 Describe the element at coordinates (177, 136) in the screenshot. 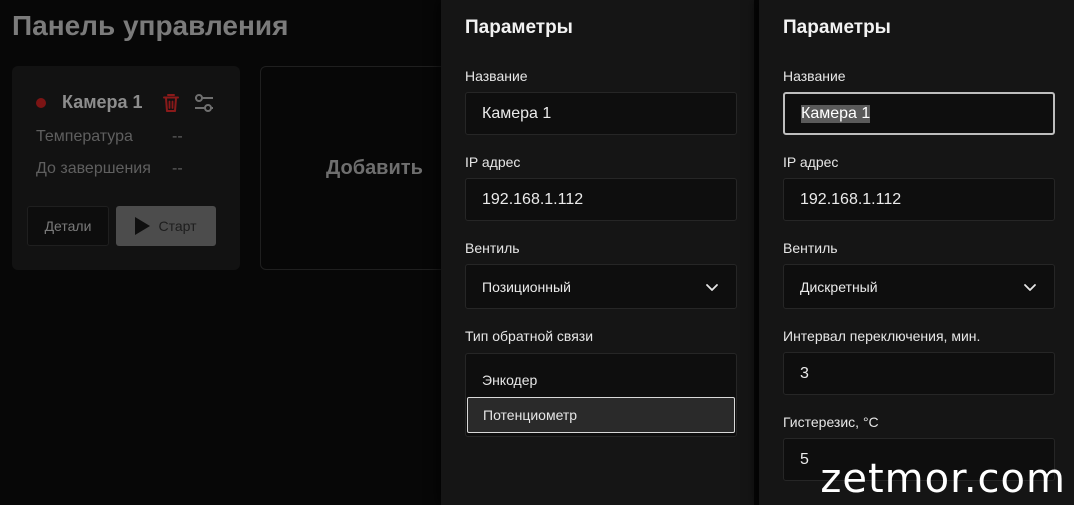

I see `temperature-value: --` at that location.